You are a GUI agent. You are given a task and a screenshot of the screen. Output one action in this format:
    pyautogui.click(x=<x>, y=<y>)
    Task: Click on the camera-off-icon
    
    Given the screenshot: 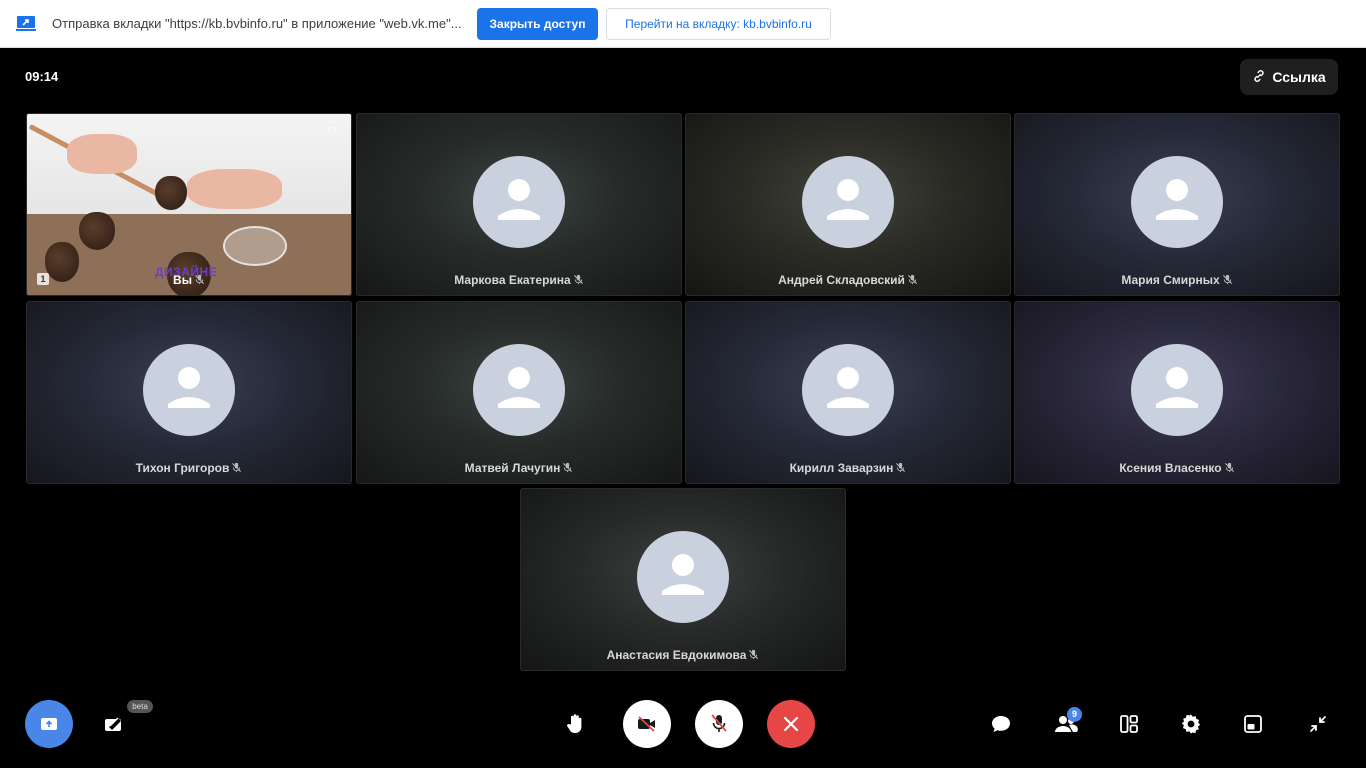 What is the action you would take?
    pyautogui.click(x=646, y=724)
    